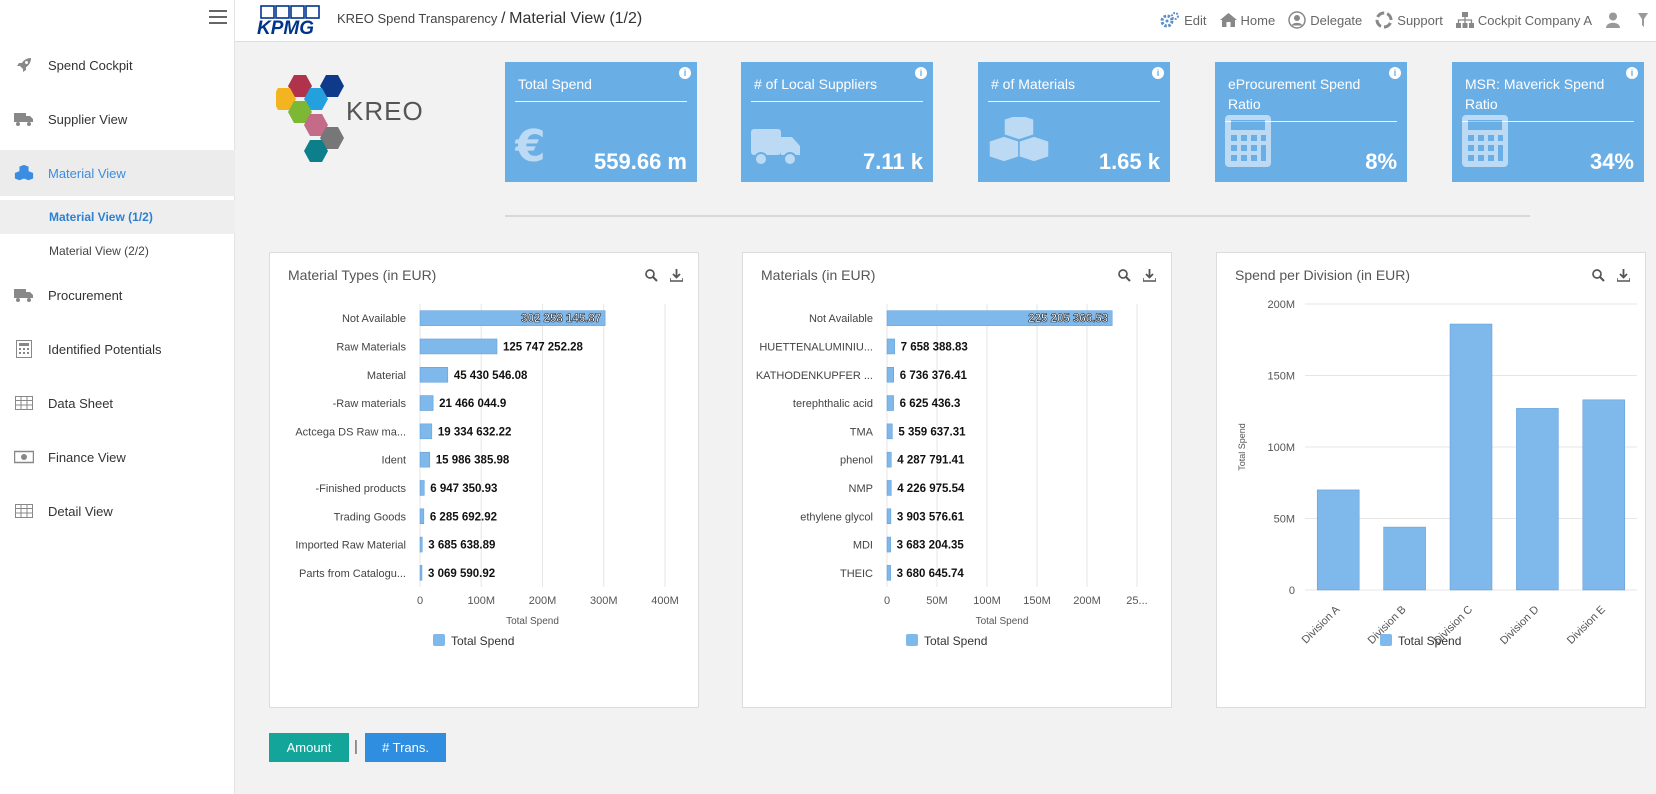  Describe the element at coordinates (117, 295) in the screenshot. I see `sidebar-item-procurement: Procurement` at that location.